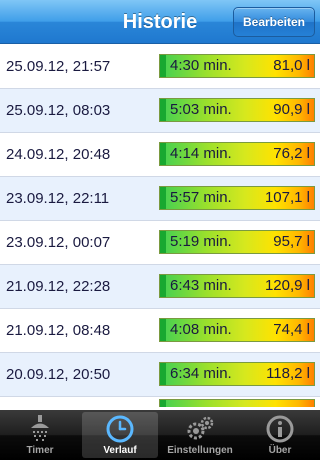  I want to click on usage-bar, so click(237, 403).